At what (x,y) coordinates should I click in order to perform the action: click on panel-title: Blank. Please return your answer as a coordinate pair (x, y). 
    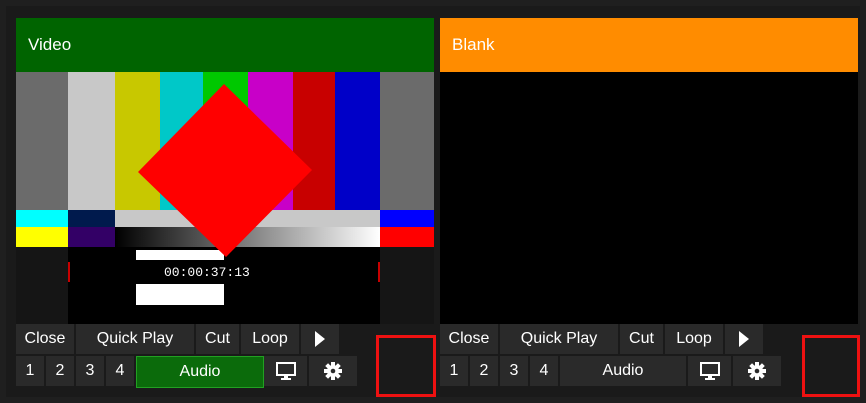
    Looking at the image, I should click on (649, 45).